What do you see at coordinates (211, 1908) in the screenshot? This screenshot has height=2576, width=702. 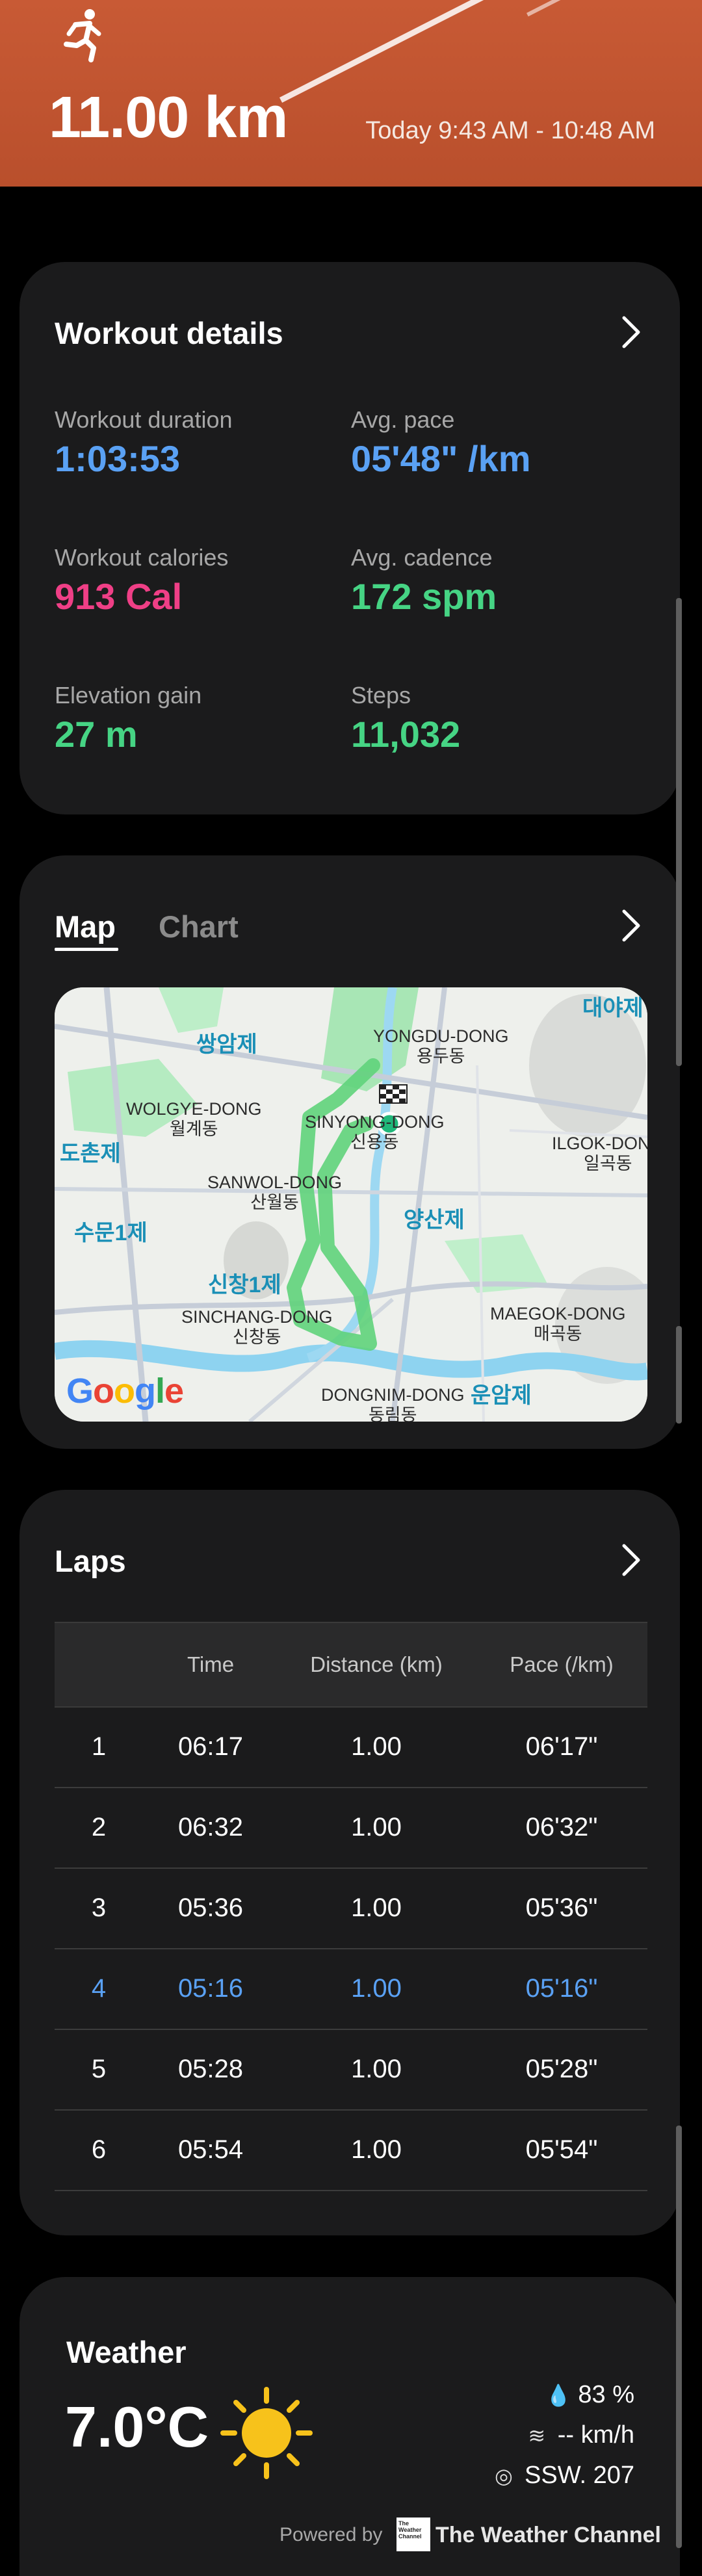 I see `lap-time: 05:36` at bounding box center [211, 1908].